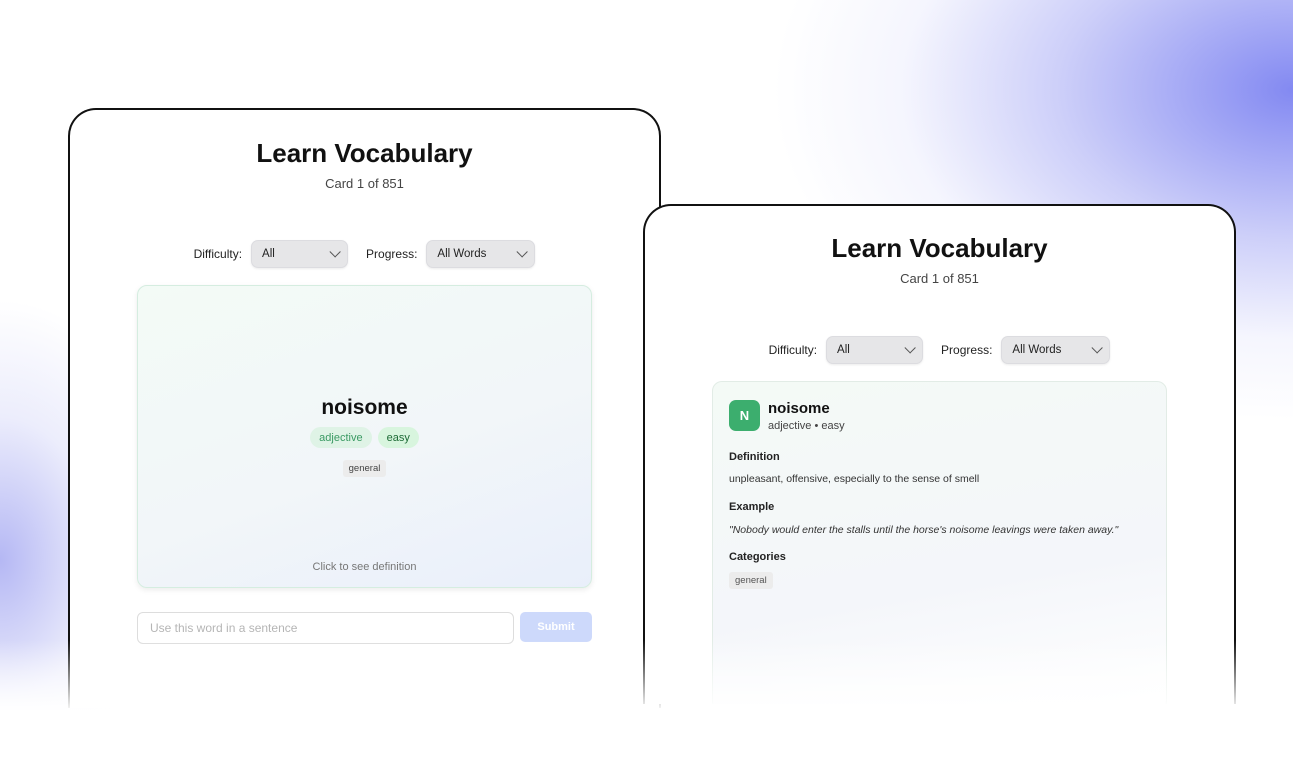  What do you see at coordinates (341, 437) in the screenshot?
I see `part-of-speech-badge: adjective` at bounding box center [341, 437].